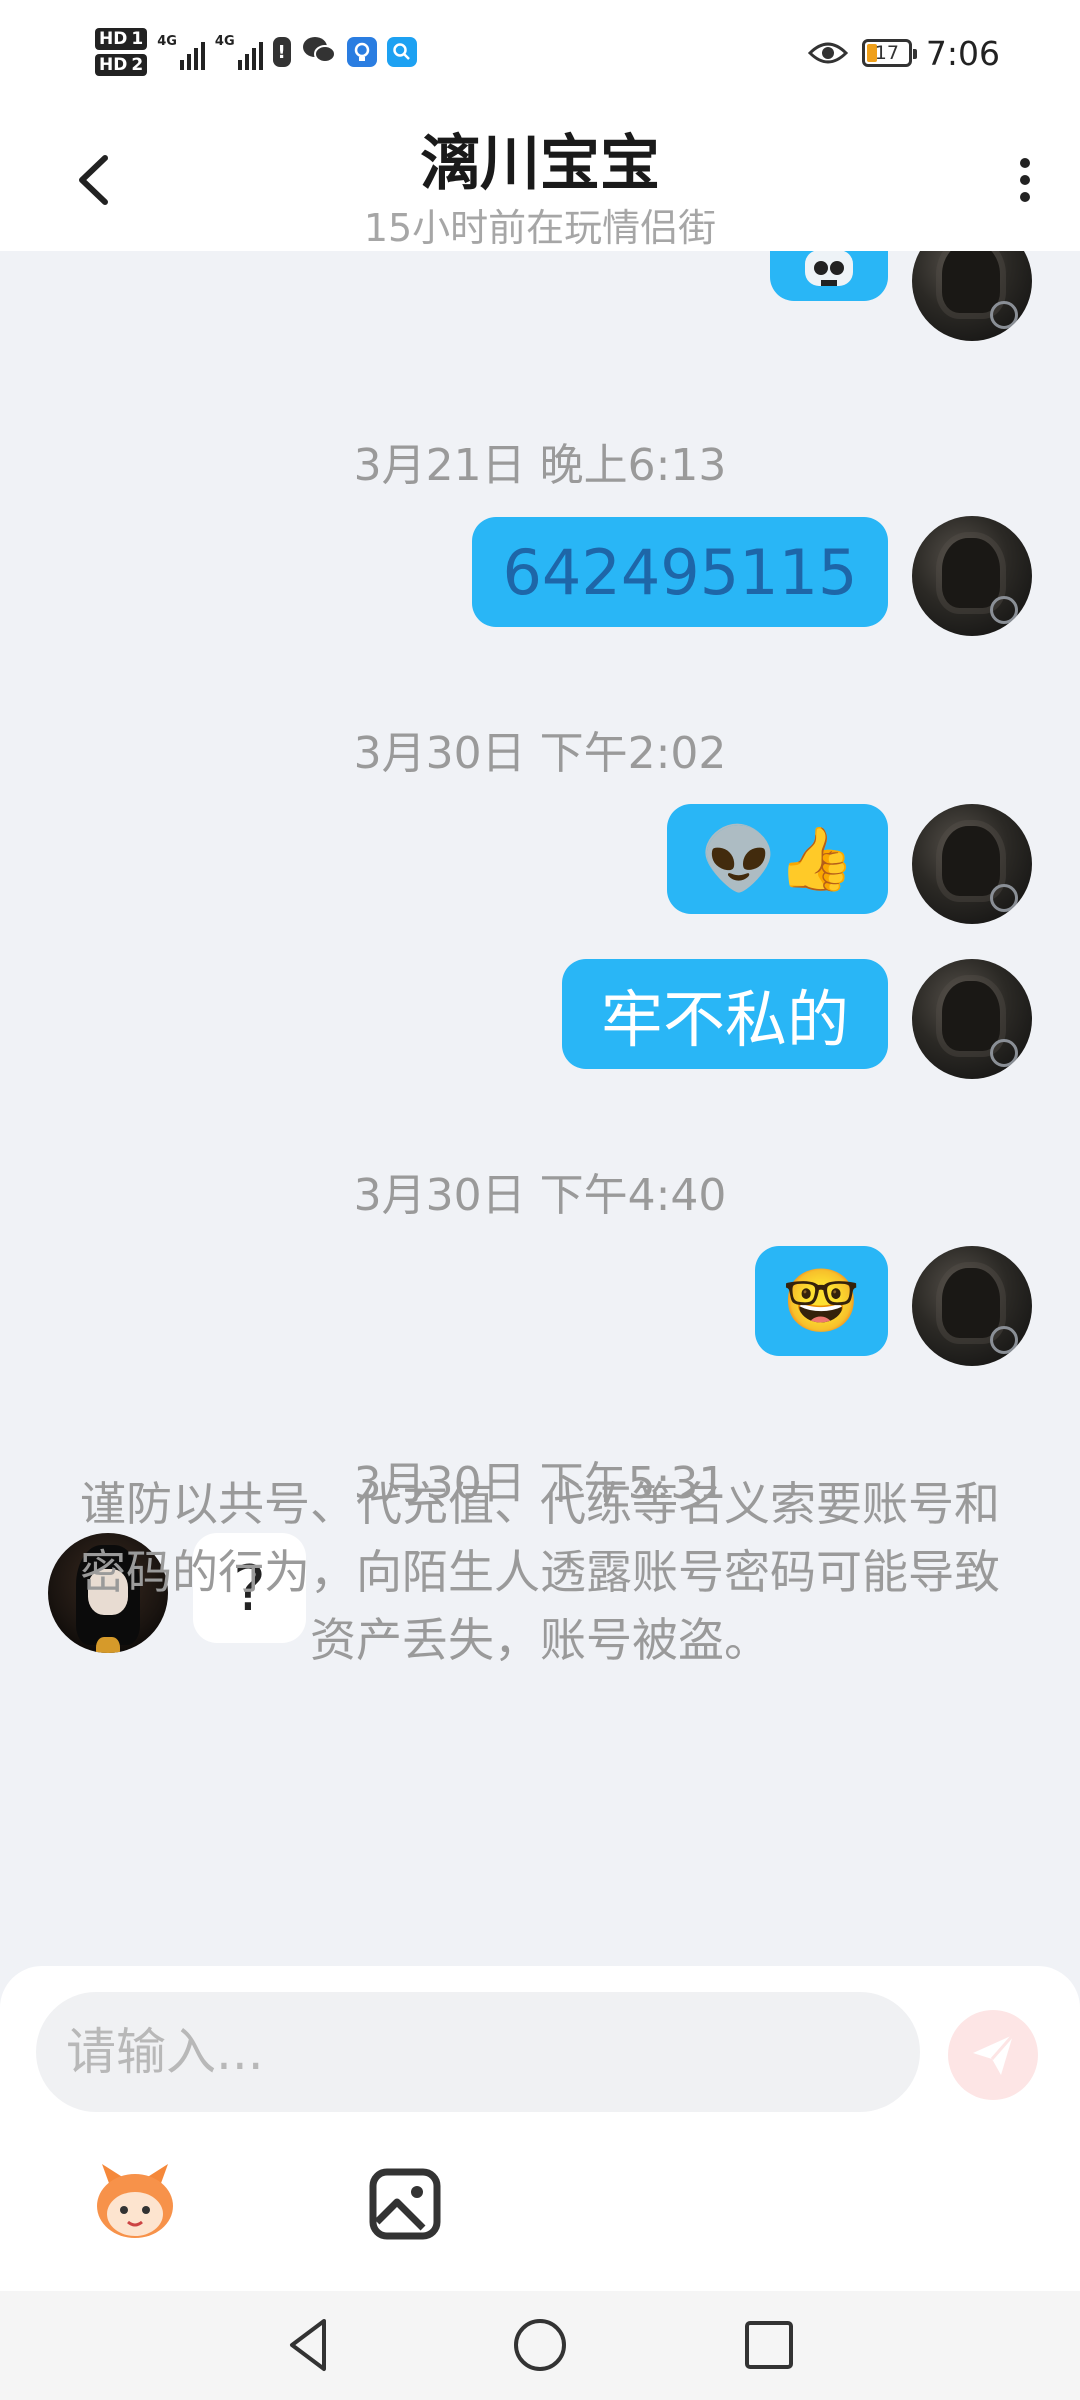 The image size is (1080, 2400). What do you see at coordinates (319, 52) in the screenshot?
I see `wechat-icon` at bounding box center [319, 52].